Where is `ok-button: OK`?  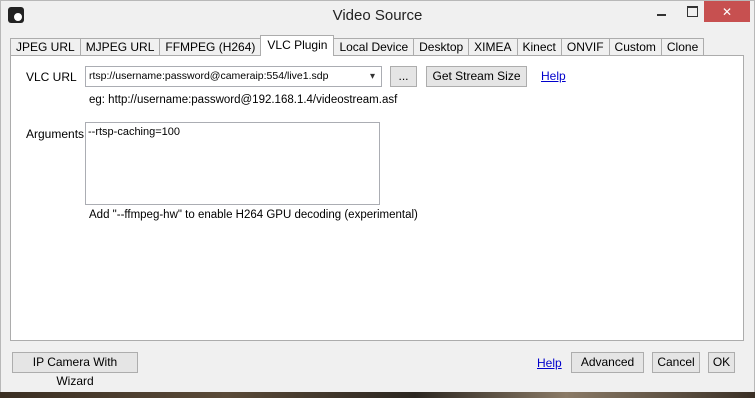
ok-button: OK is located at coordinates (721, 362).